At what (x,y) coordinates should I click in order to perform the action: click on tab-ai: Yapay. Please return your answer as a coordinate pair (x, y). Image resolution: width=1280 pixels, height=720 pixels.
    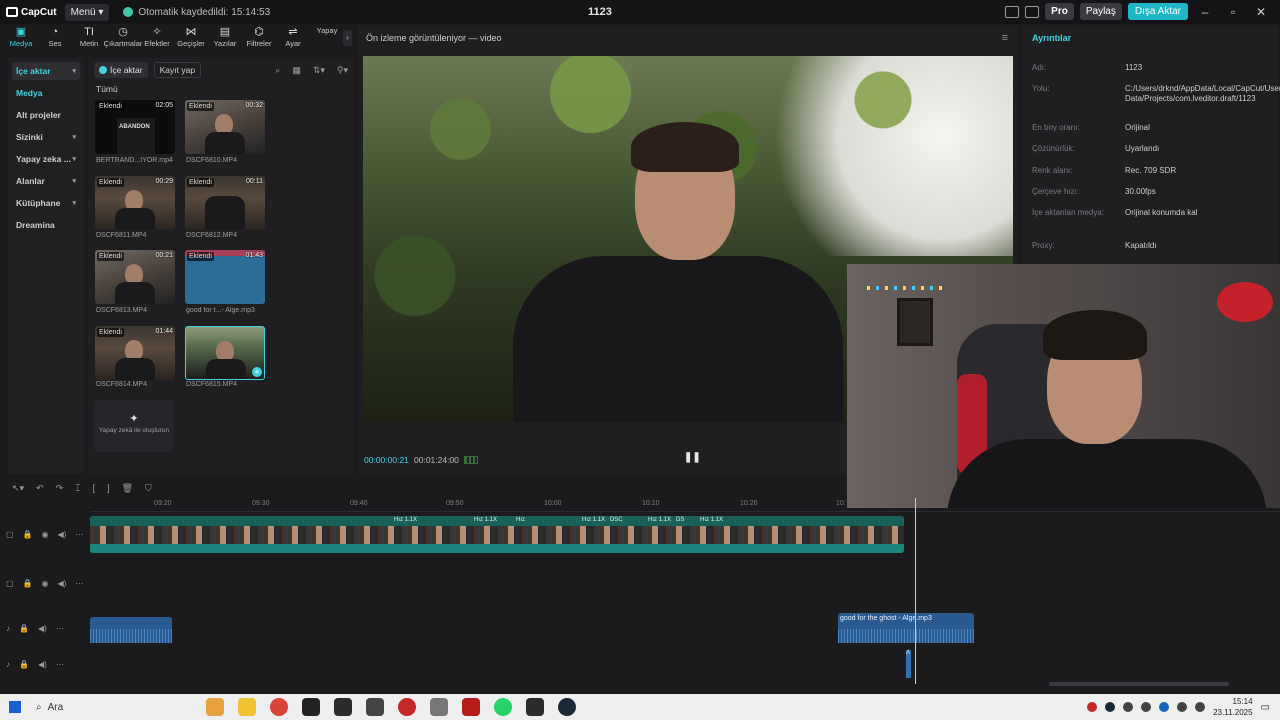
    Looking at the image, I should click on (327, 39).